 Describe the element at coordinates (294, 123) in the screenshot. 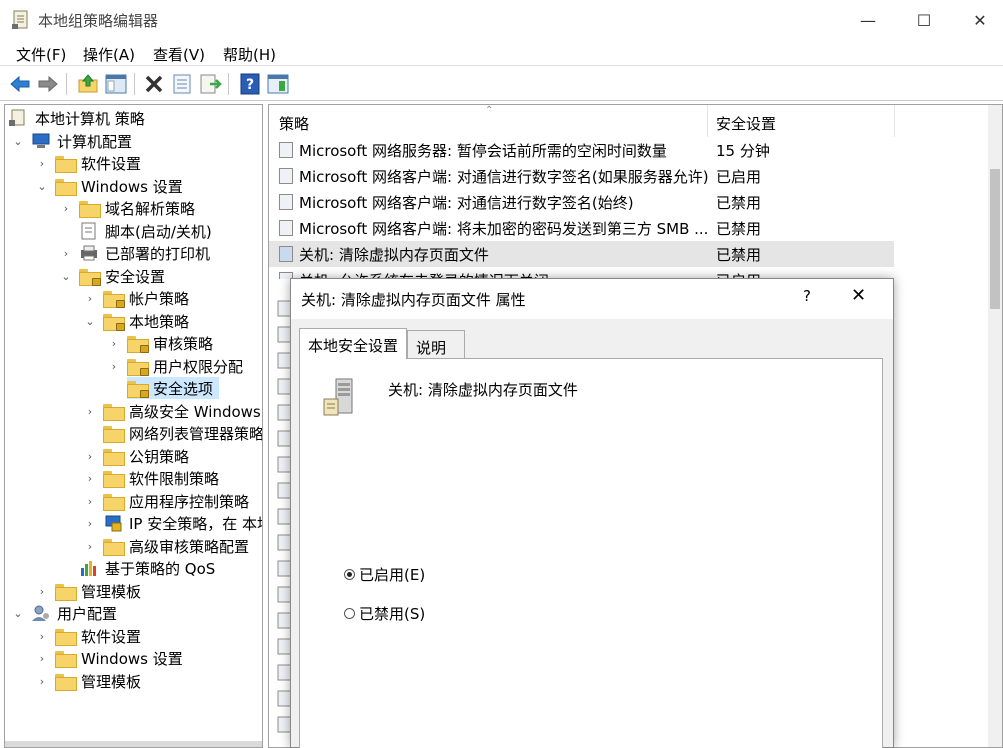

I see `column-header-policy: 策略` at that location.